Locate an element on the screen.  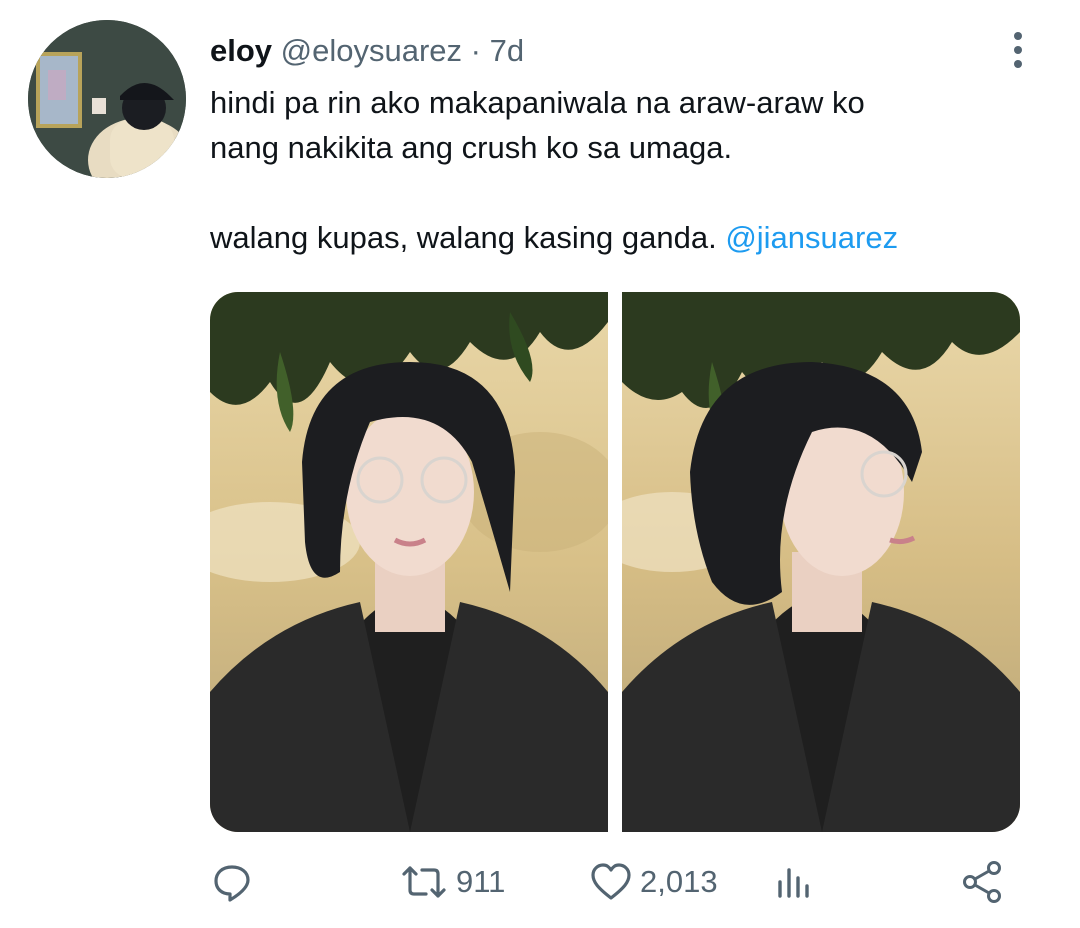
analytics-icon is located at coordinates (793, 883).